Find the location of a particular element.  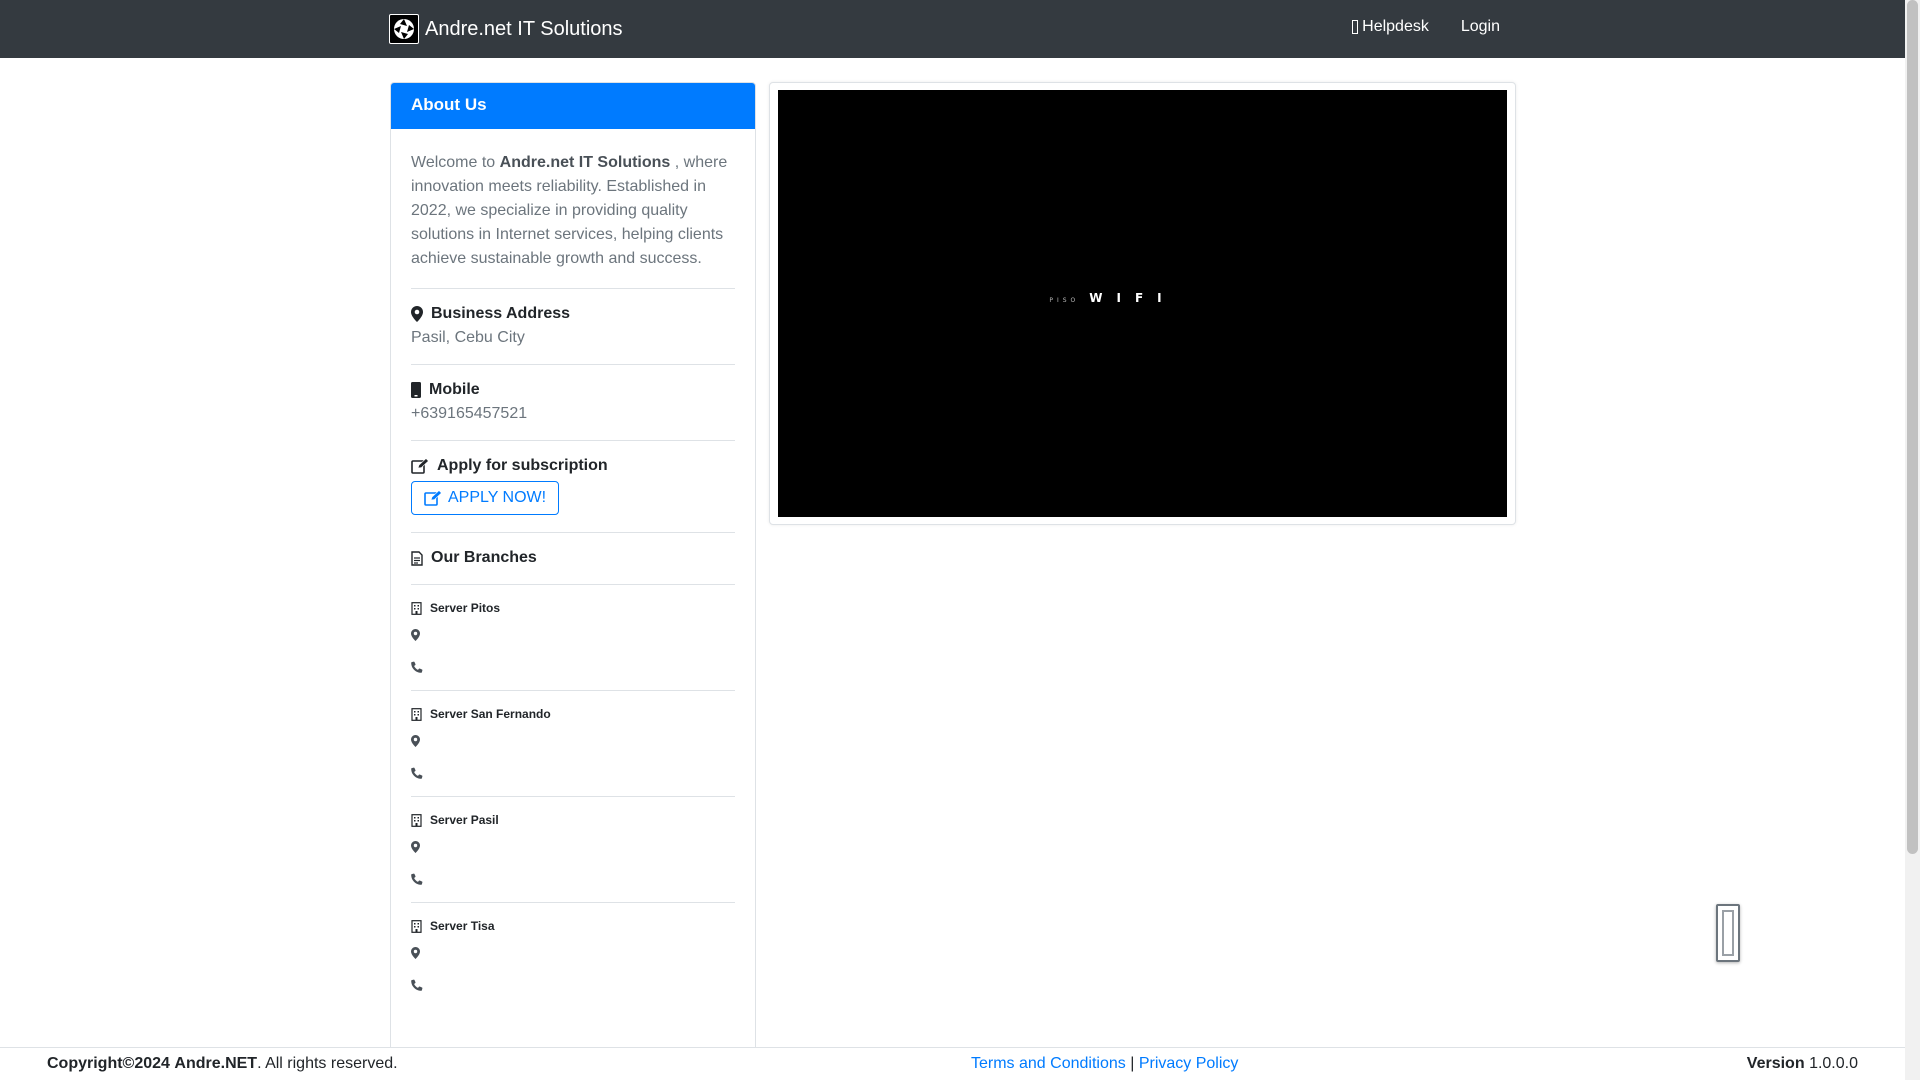

welcome-company: Andre.net IT Solutions is located at coordinates (585, 162).